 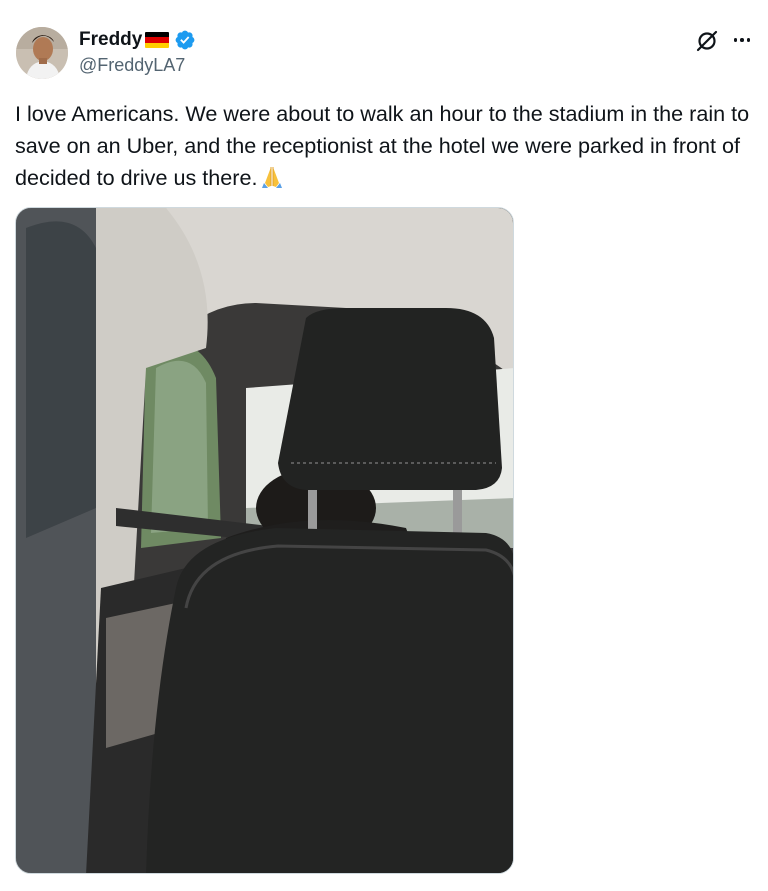 I want to click on more-dots-icon, so click(x=742, y=40).